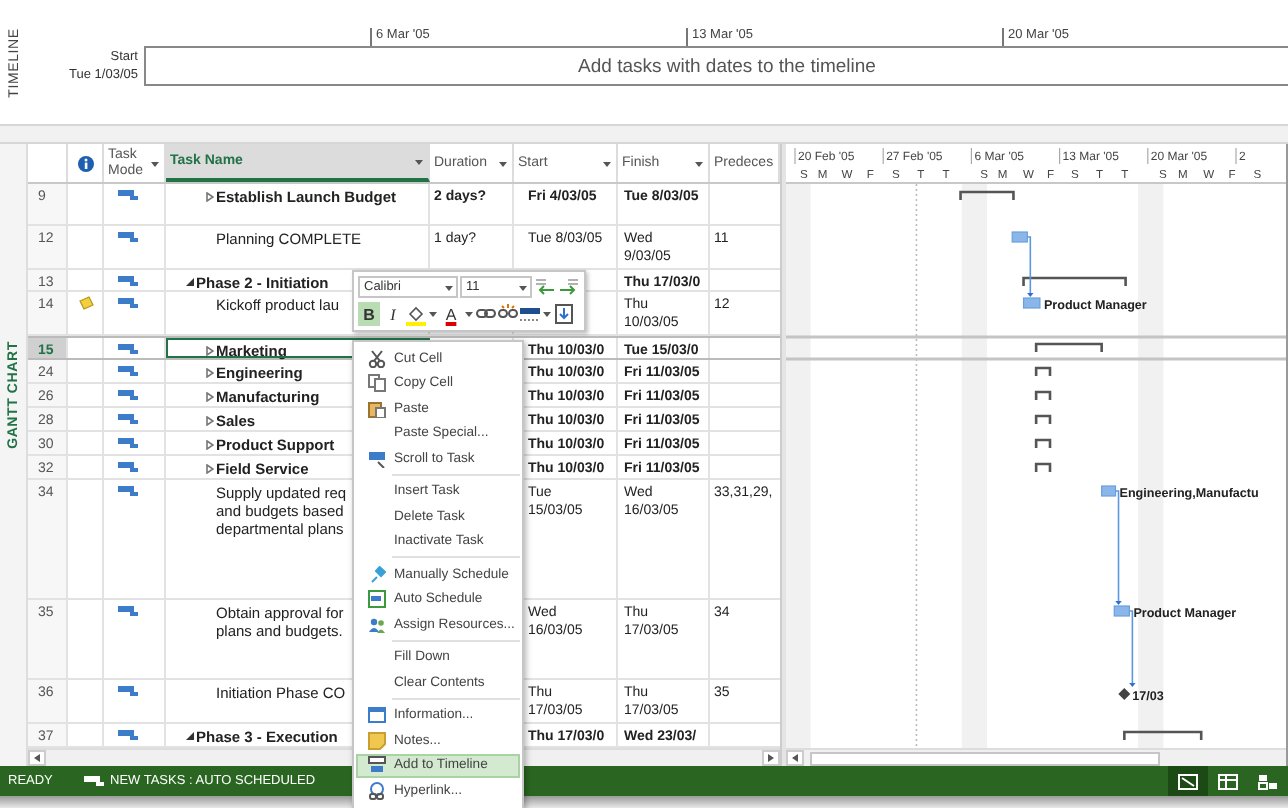 The width and height of the screenshot is (1288, 808). I want to click on scroll-right-button, so click(771, 758).